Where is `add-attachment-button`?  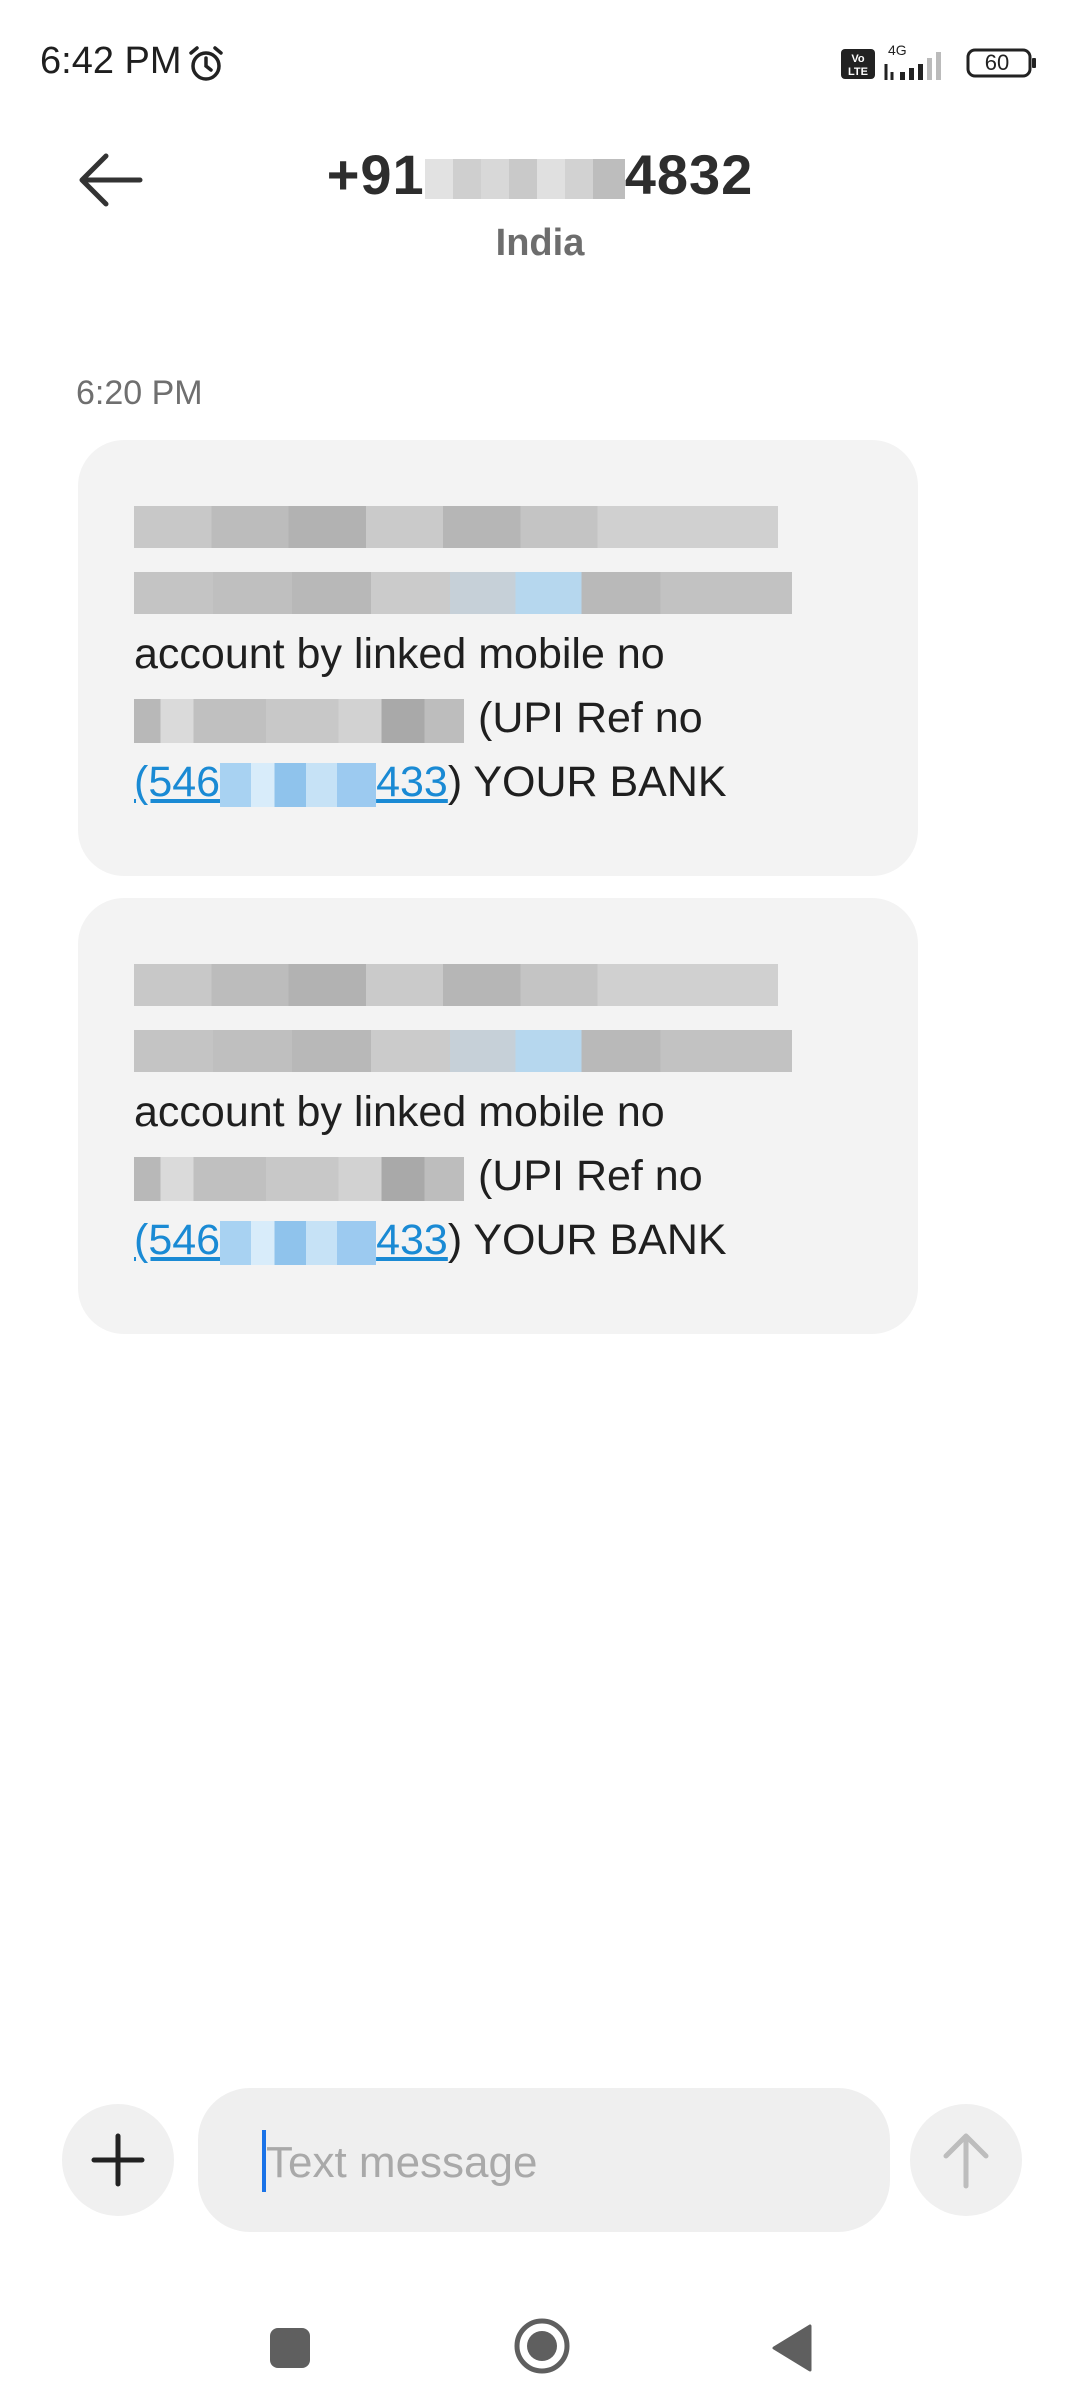 add-attachment-button is located at coordinates (118, 2160).